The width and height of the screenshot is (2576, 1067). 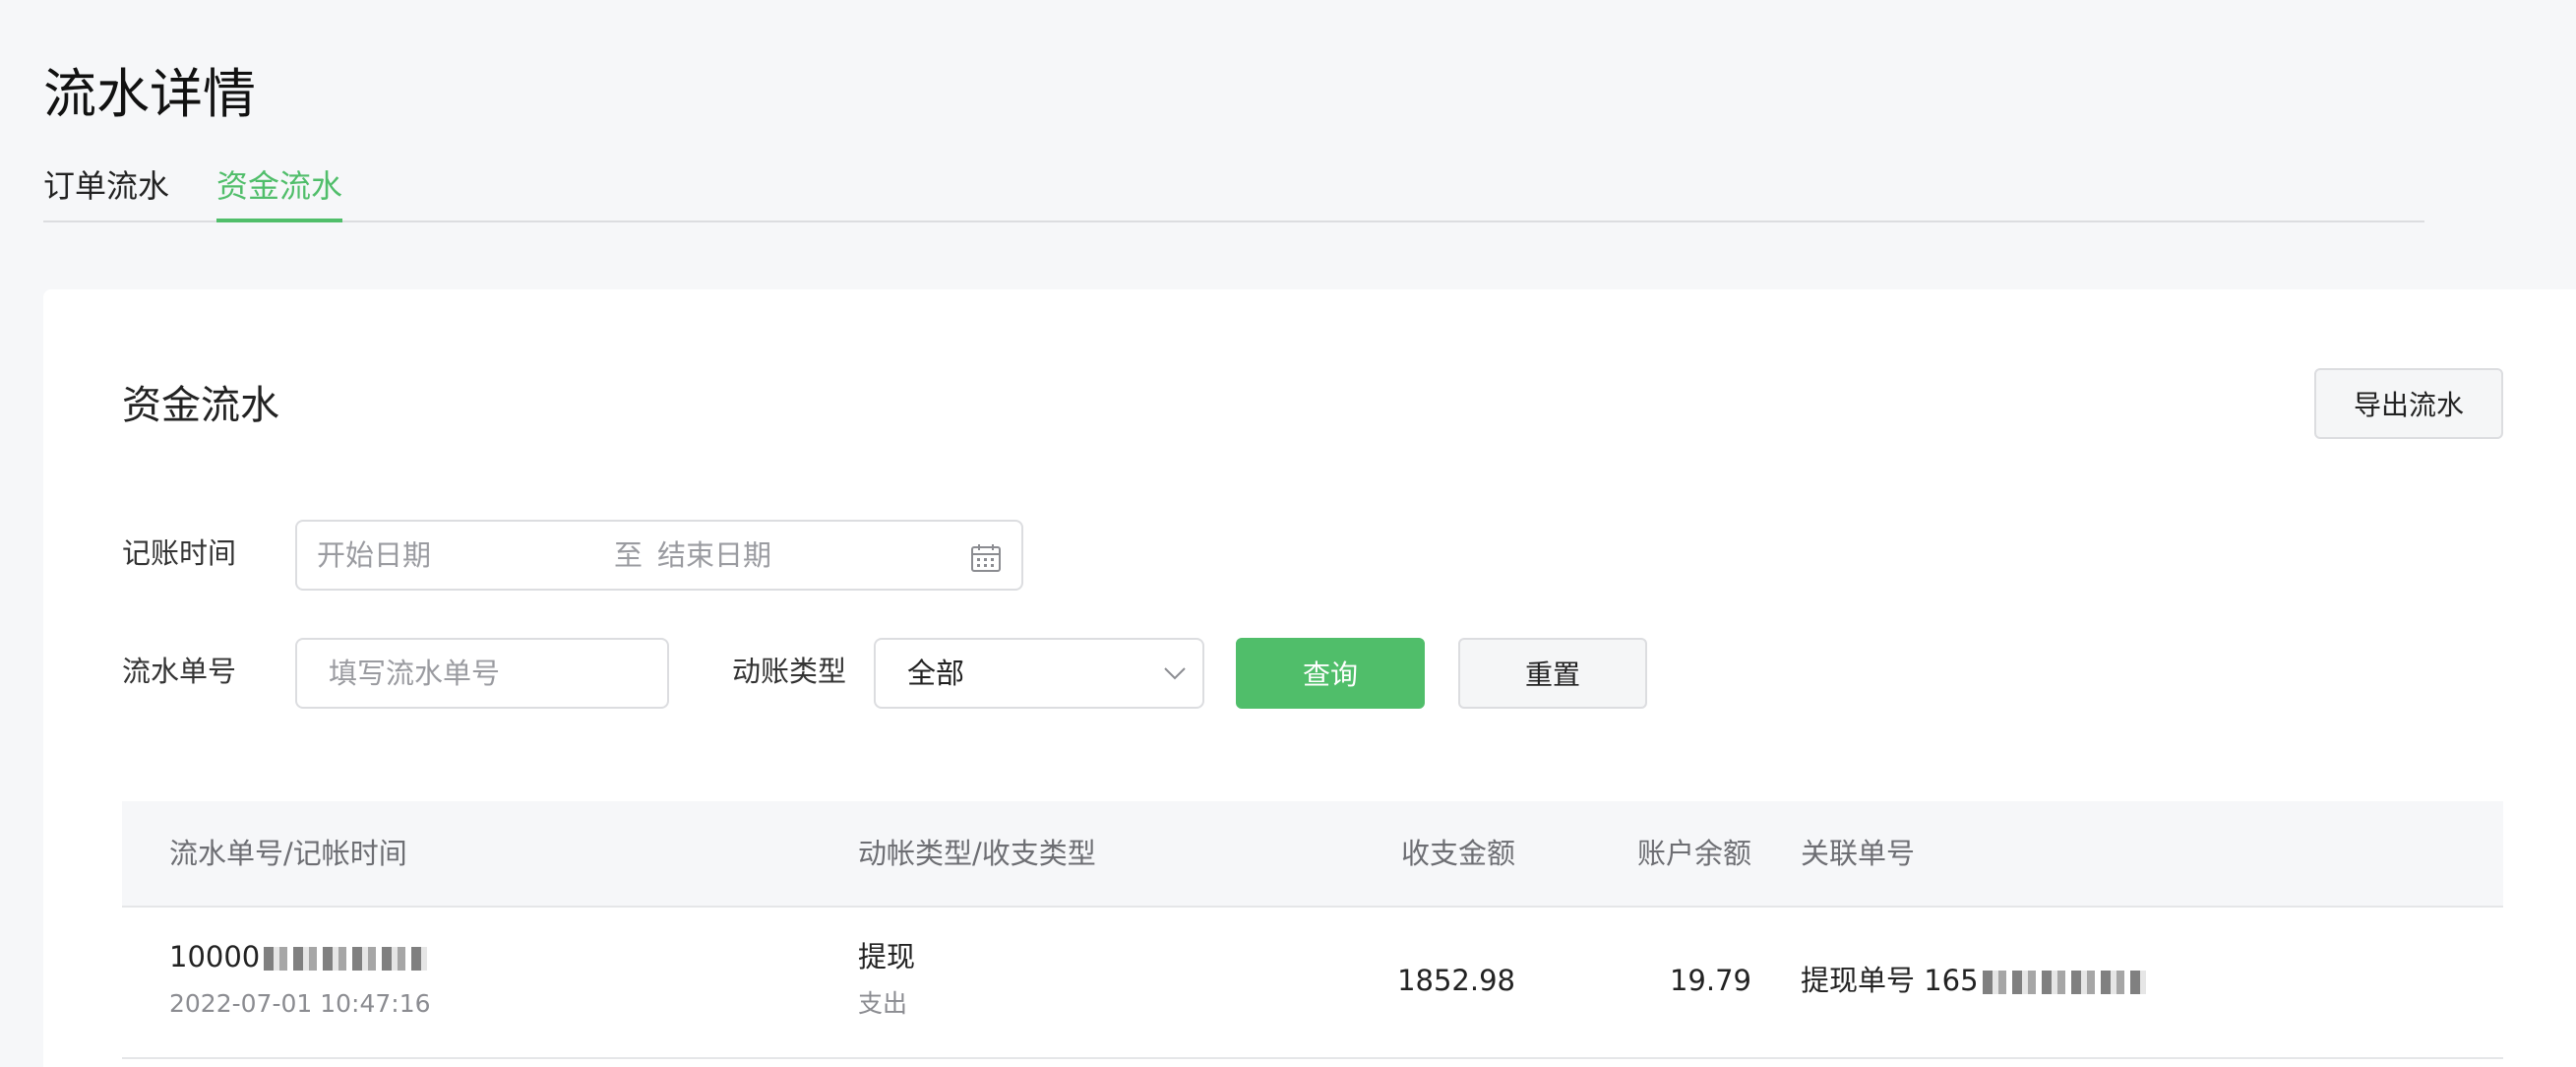 What do you see at coordinates (200, 406) in the screenshot?
I see `card-title: 资金流水` at bounding box center [200, 406].